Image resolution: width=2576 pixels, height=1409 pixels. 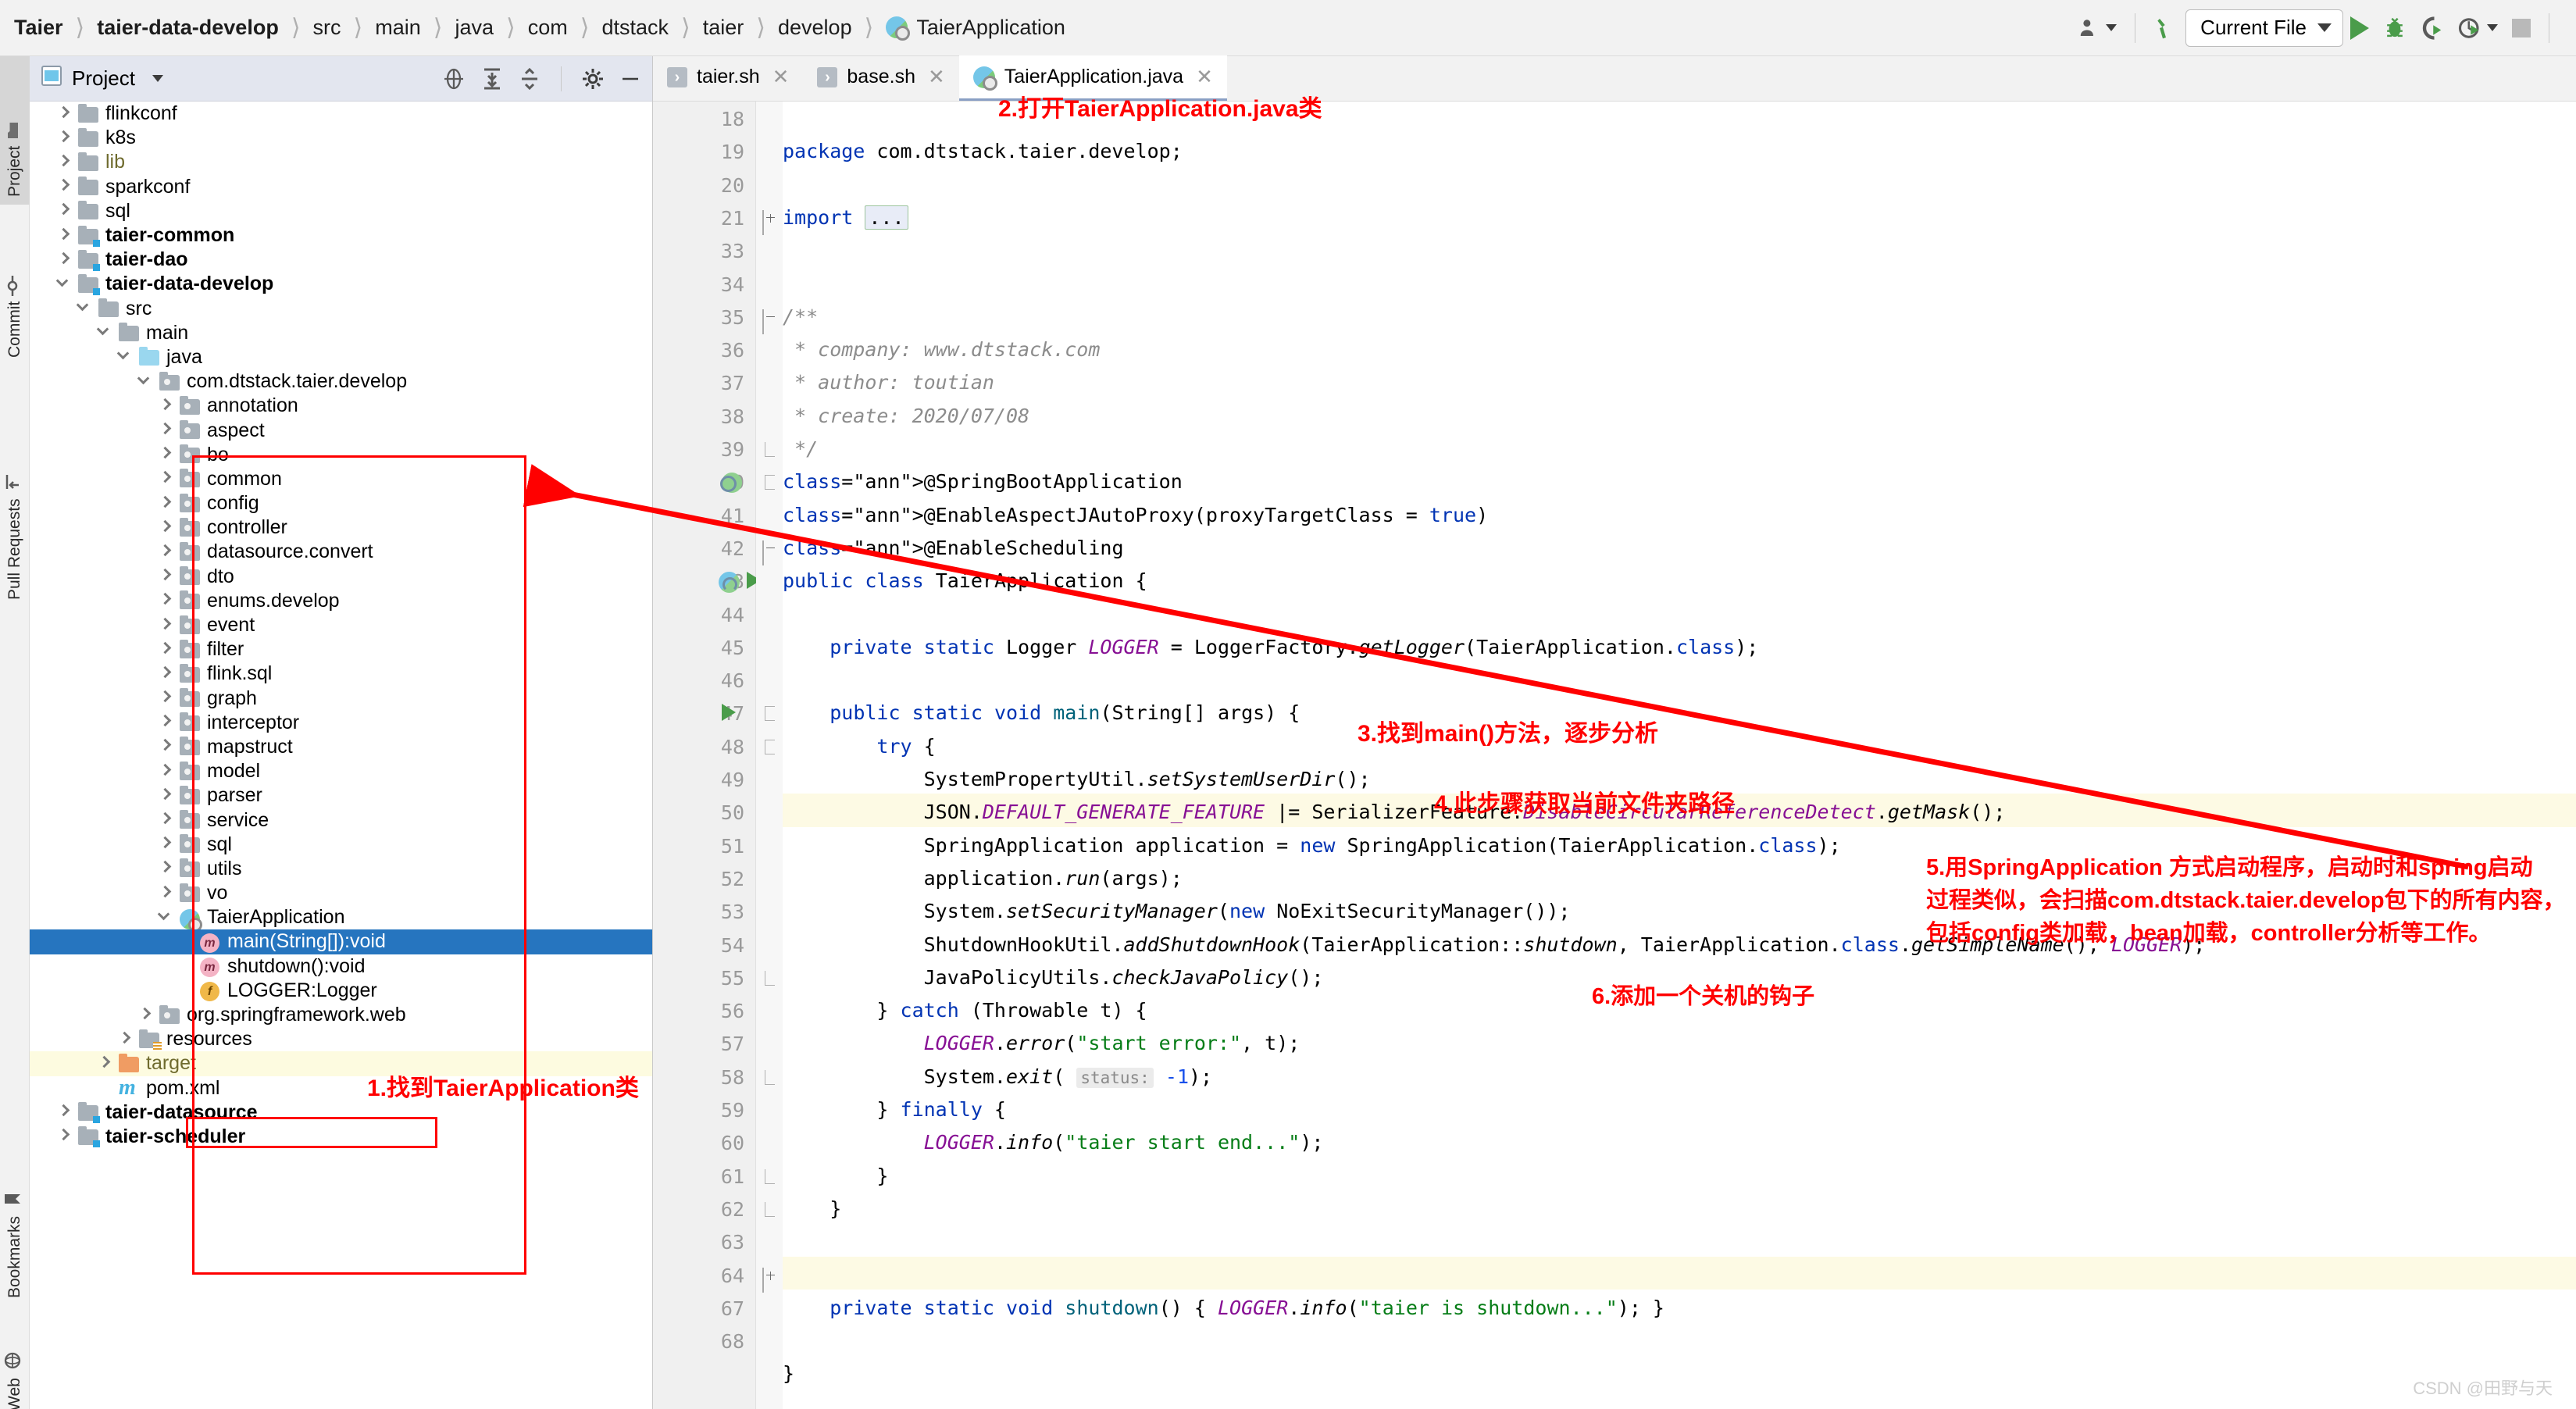 I want to click on code-line: SystemPropertyUtil.setSystemUserDir();, so click(x=1077, y=779).